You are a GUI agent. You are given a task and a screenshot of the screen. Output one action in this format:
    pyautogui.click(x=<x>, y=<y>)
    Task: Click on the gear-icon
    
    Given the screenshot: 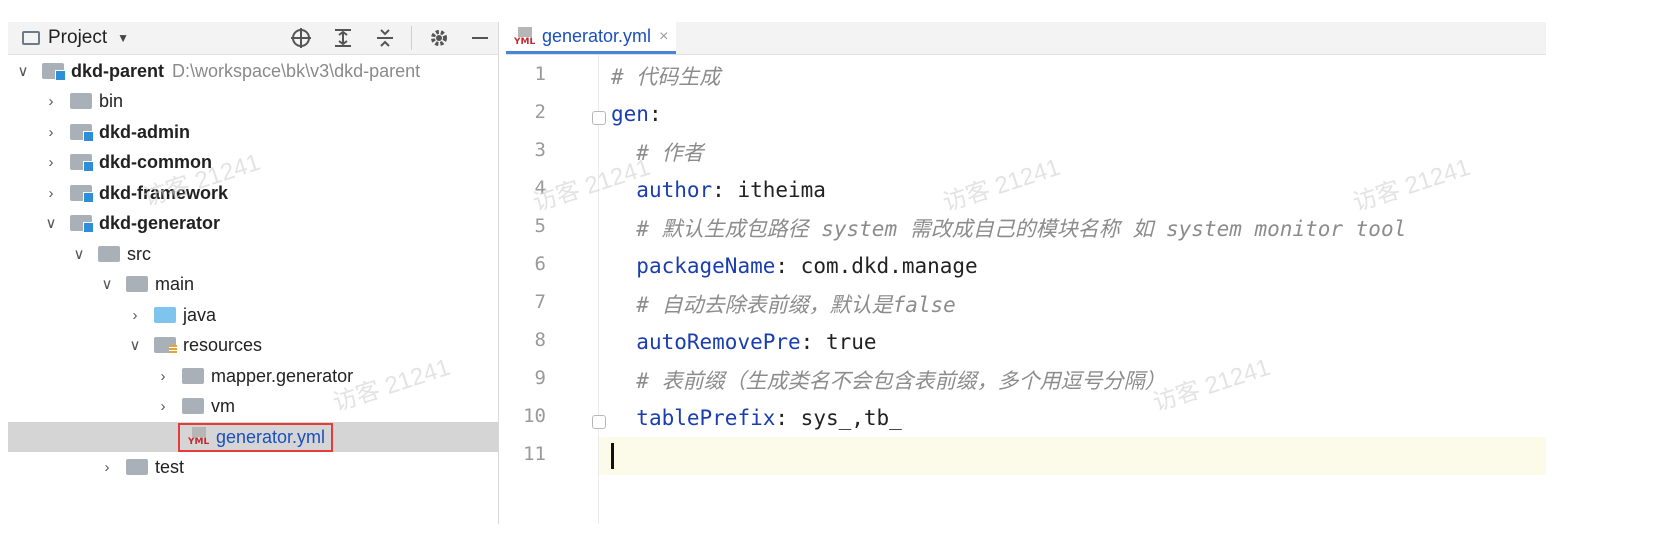 What is the action you would take?
    pyautogui.click(x=439, y=41)
    